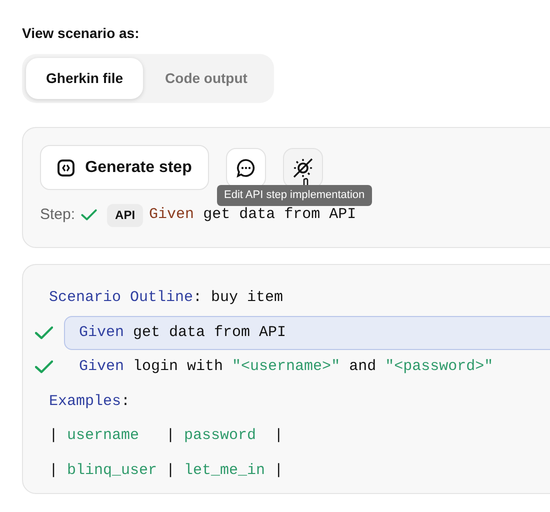 Image resolution: width=550 pixels, height=512 pixels. Describe the element at coordinates (66, 167) in the screenshot. I see `code-square-icon` at that location.